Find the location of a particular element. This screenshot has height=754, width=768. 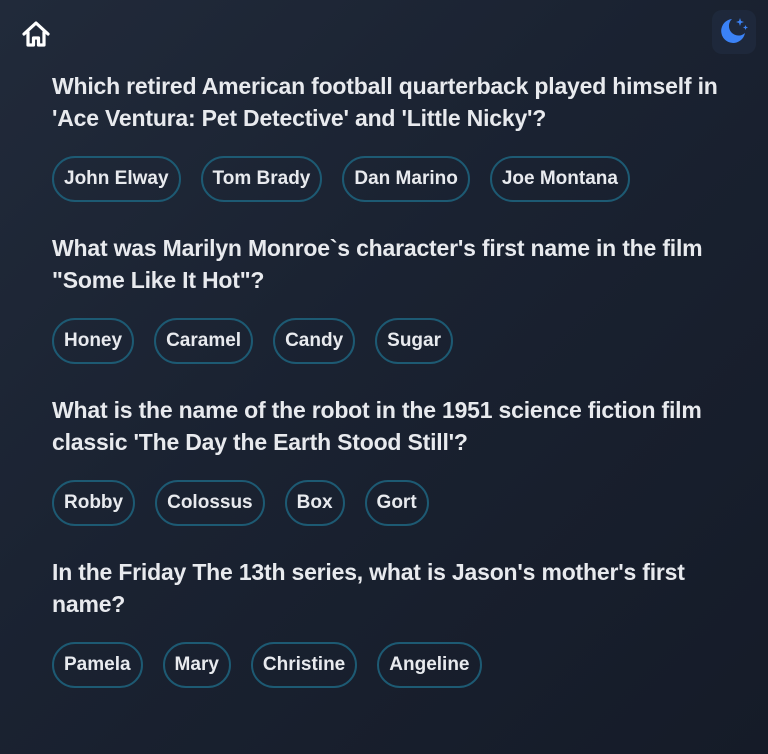

answer-option: Christine is located at coordinates (304, 665).